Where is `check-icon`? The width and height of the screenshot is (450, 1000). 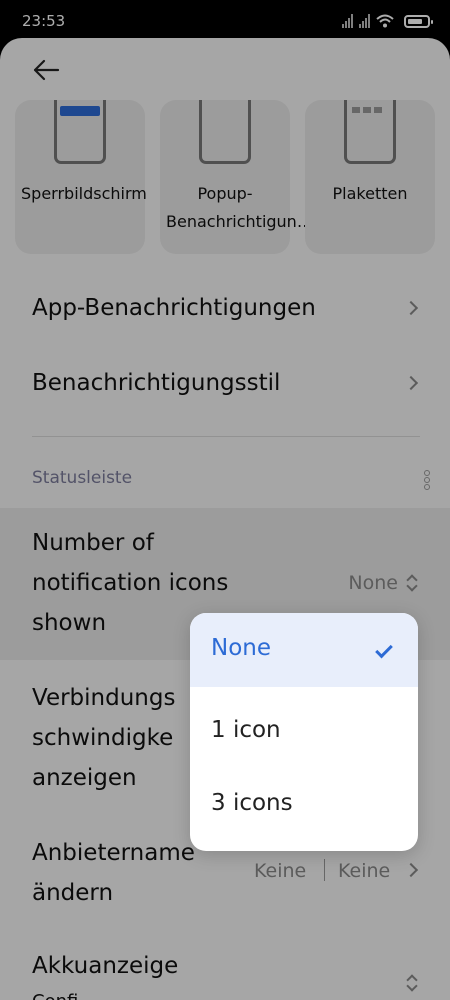
check-icon is located at coordinates (384, 649).